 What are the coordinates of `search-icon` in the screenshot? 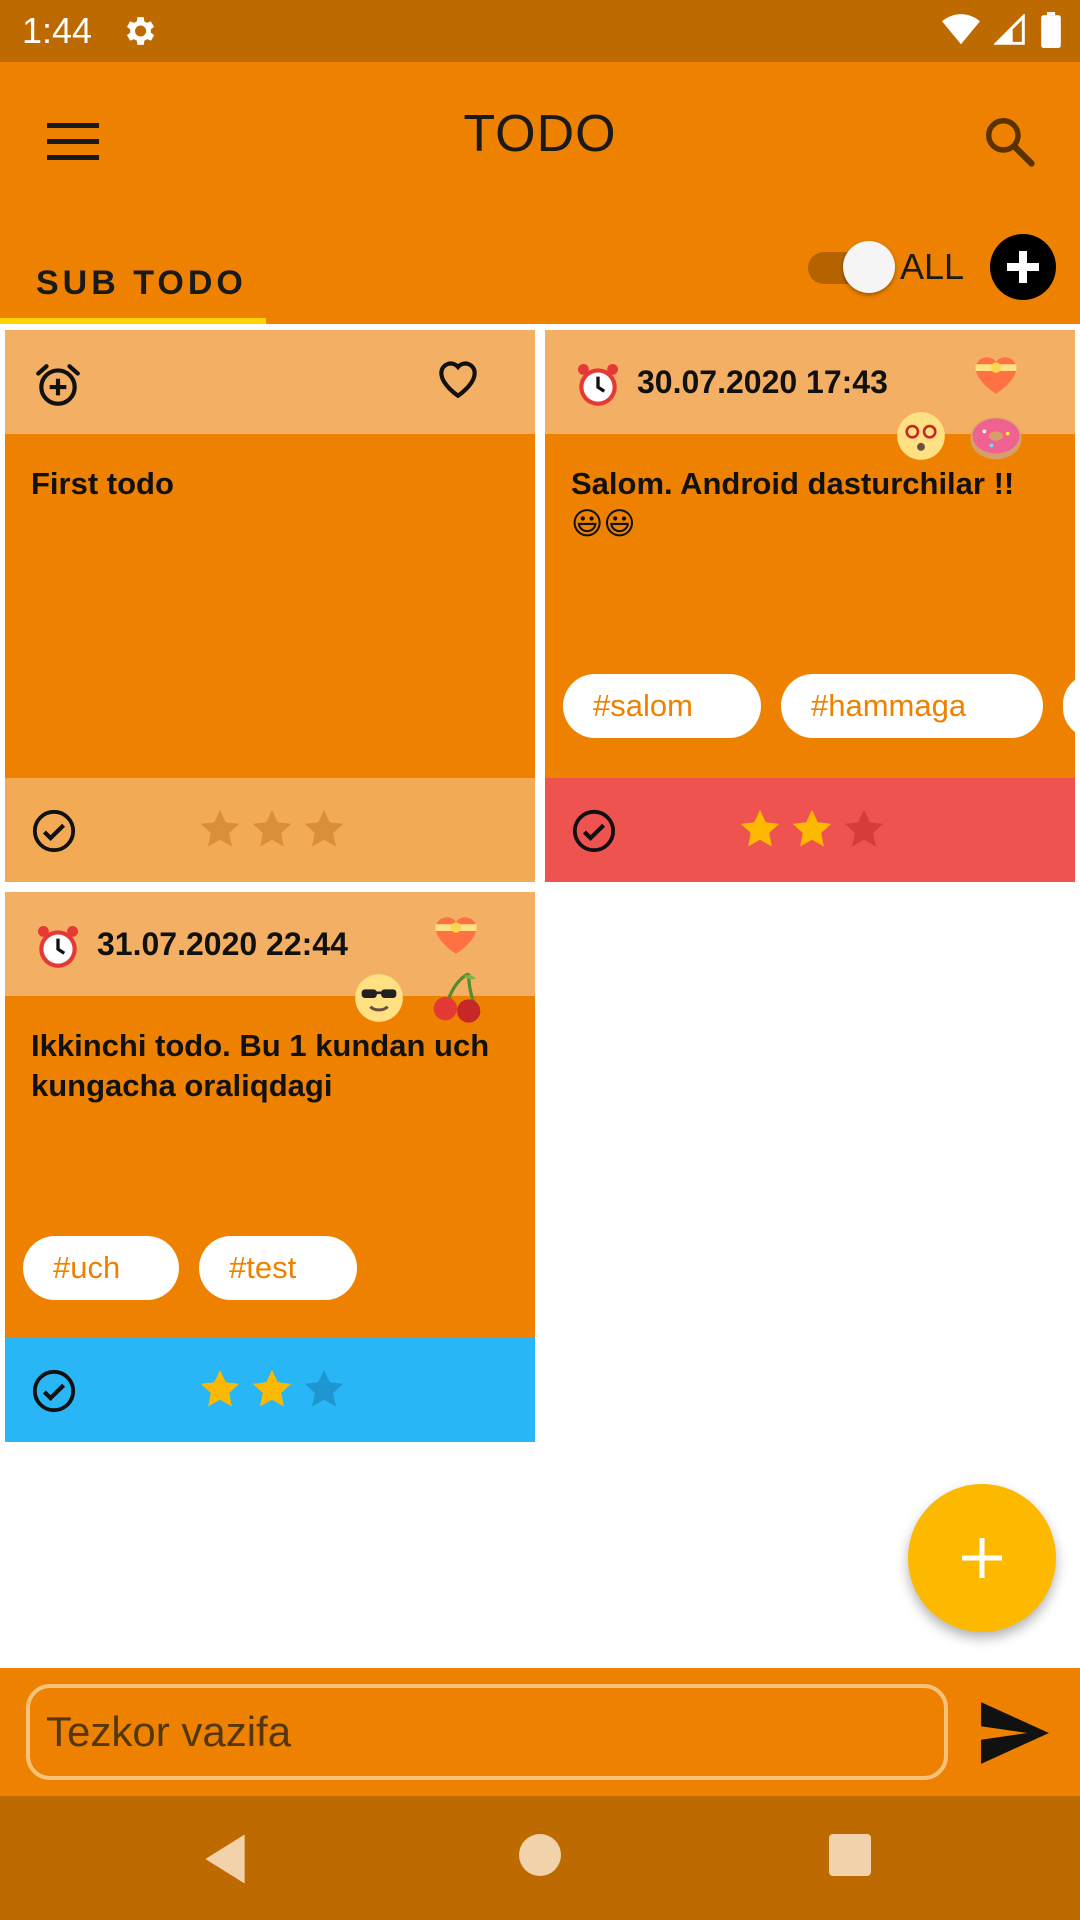 It's located at (1010, 142).